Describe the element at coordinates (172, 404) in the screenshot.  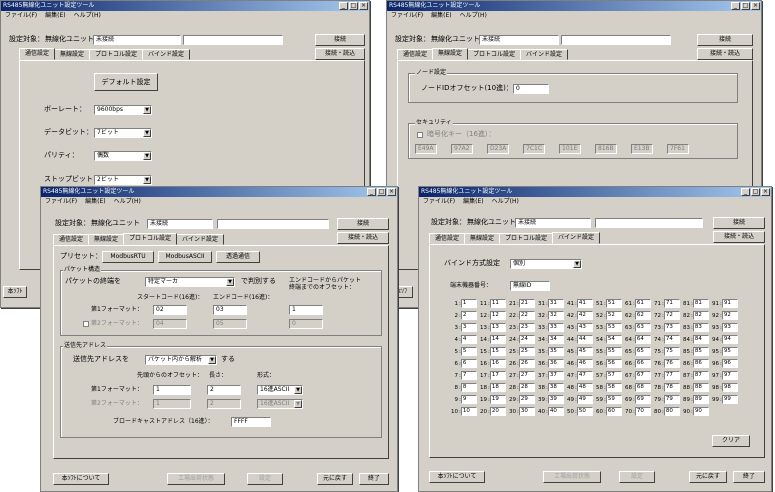
I see `d2-offset-input: 1` at that location.